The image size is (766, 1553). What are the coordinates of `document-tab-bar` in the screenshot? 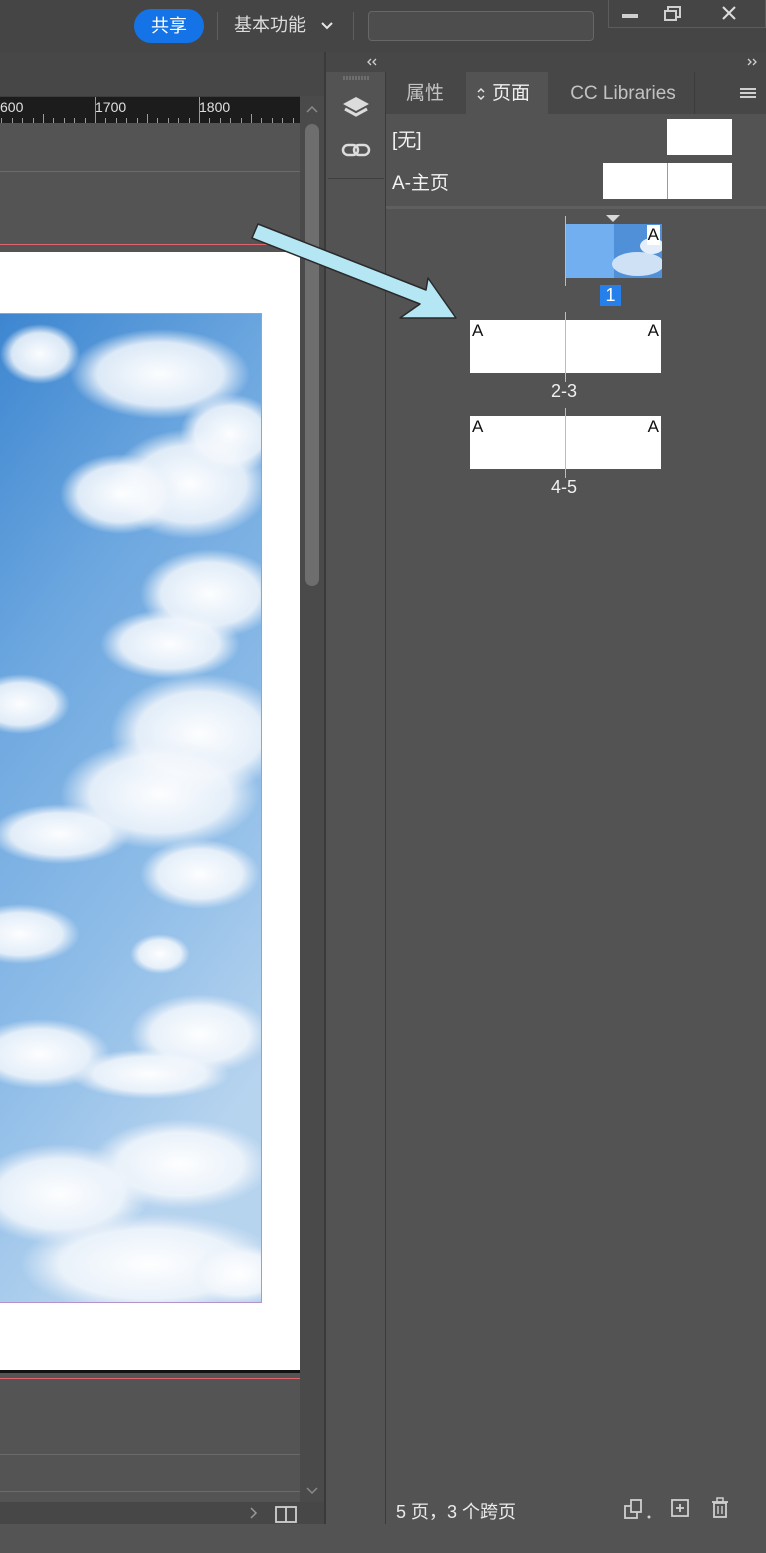 It's located at (162, 74).